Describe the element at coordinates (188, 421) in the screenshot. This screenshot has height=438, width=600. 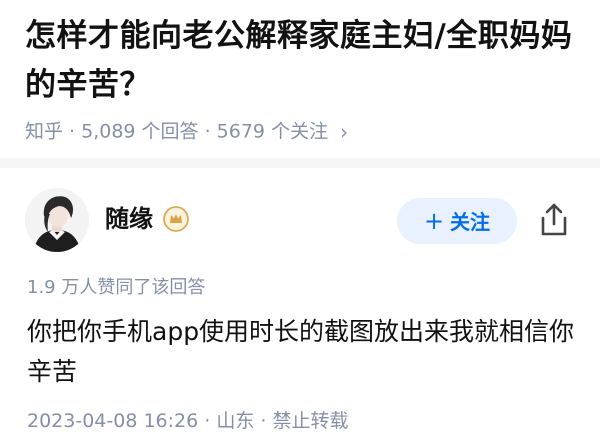
I see `answer-footer: 2023-04-08 16:26 · 山东 · 禁止转载` at that location.